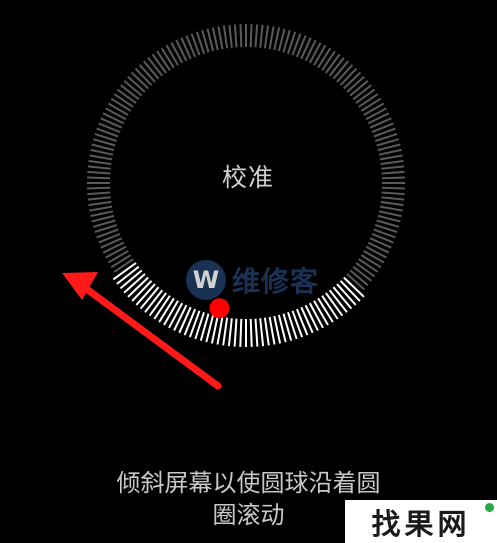  I want to click on corner-badge-icon, so click(489, 507).